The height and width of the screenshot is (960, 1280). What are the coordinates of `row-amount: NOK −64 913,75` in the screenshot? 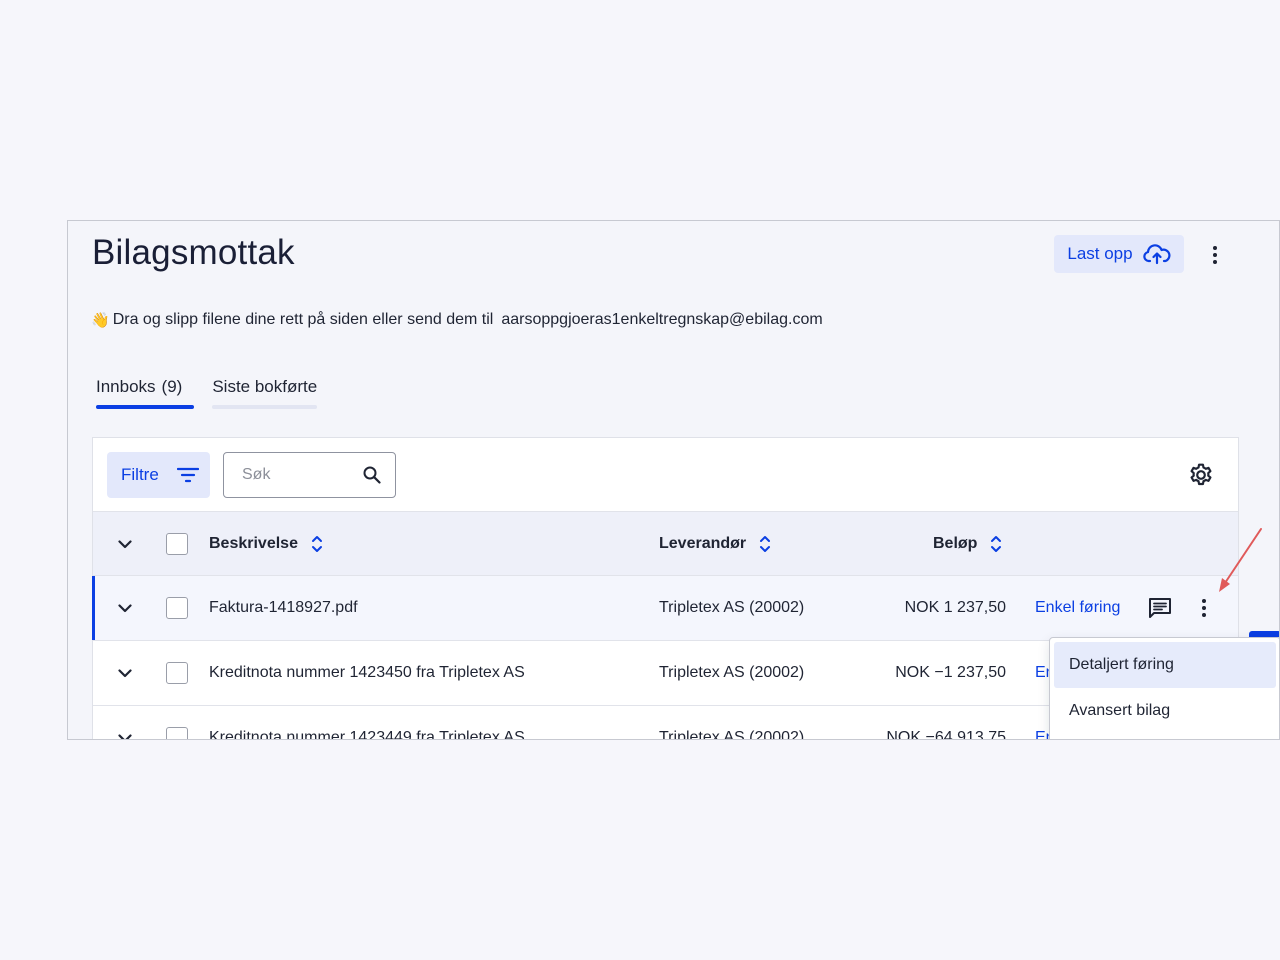 It's located at (946, 734).